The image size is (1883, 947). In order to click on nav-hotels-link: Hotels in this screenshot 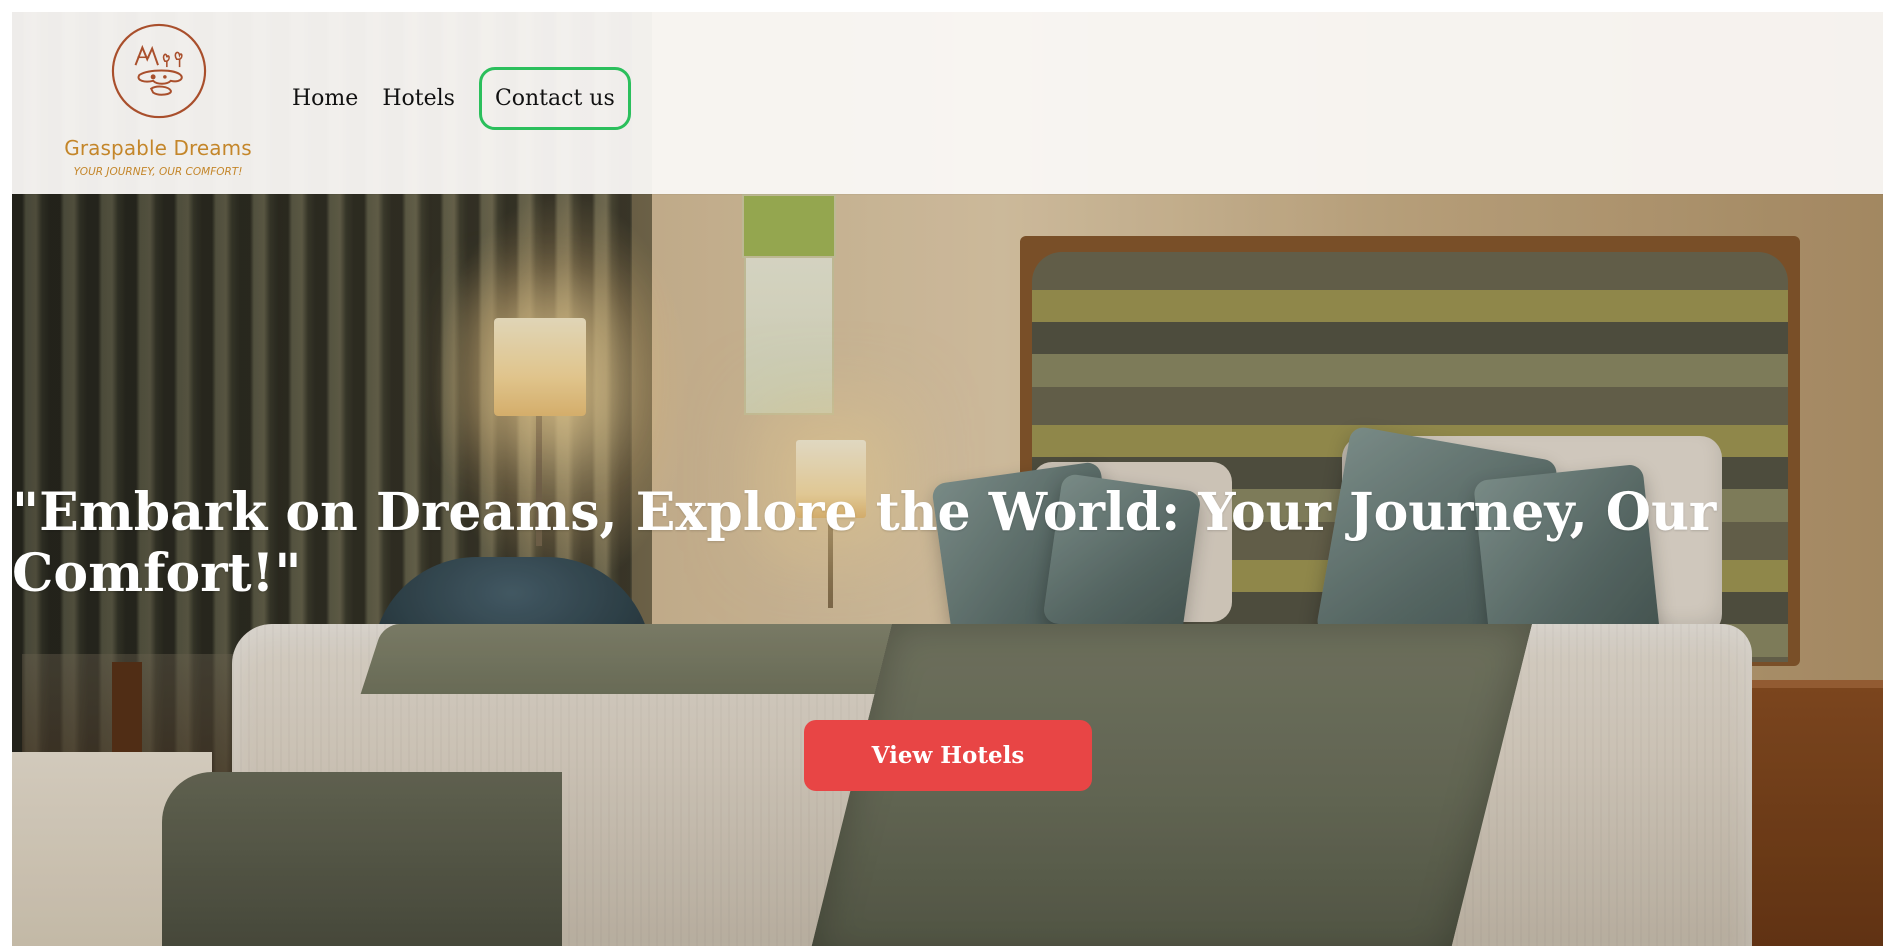, I will do `click(418, 98)`.